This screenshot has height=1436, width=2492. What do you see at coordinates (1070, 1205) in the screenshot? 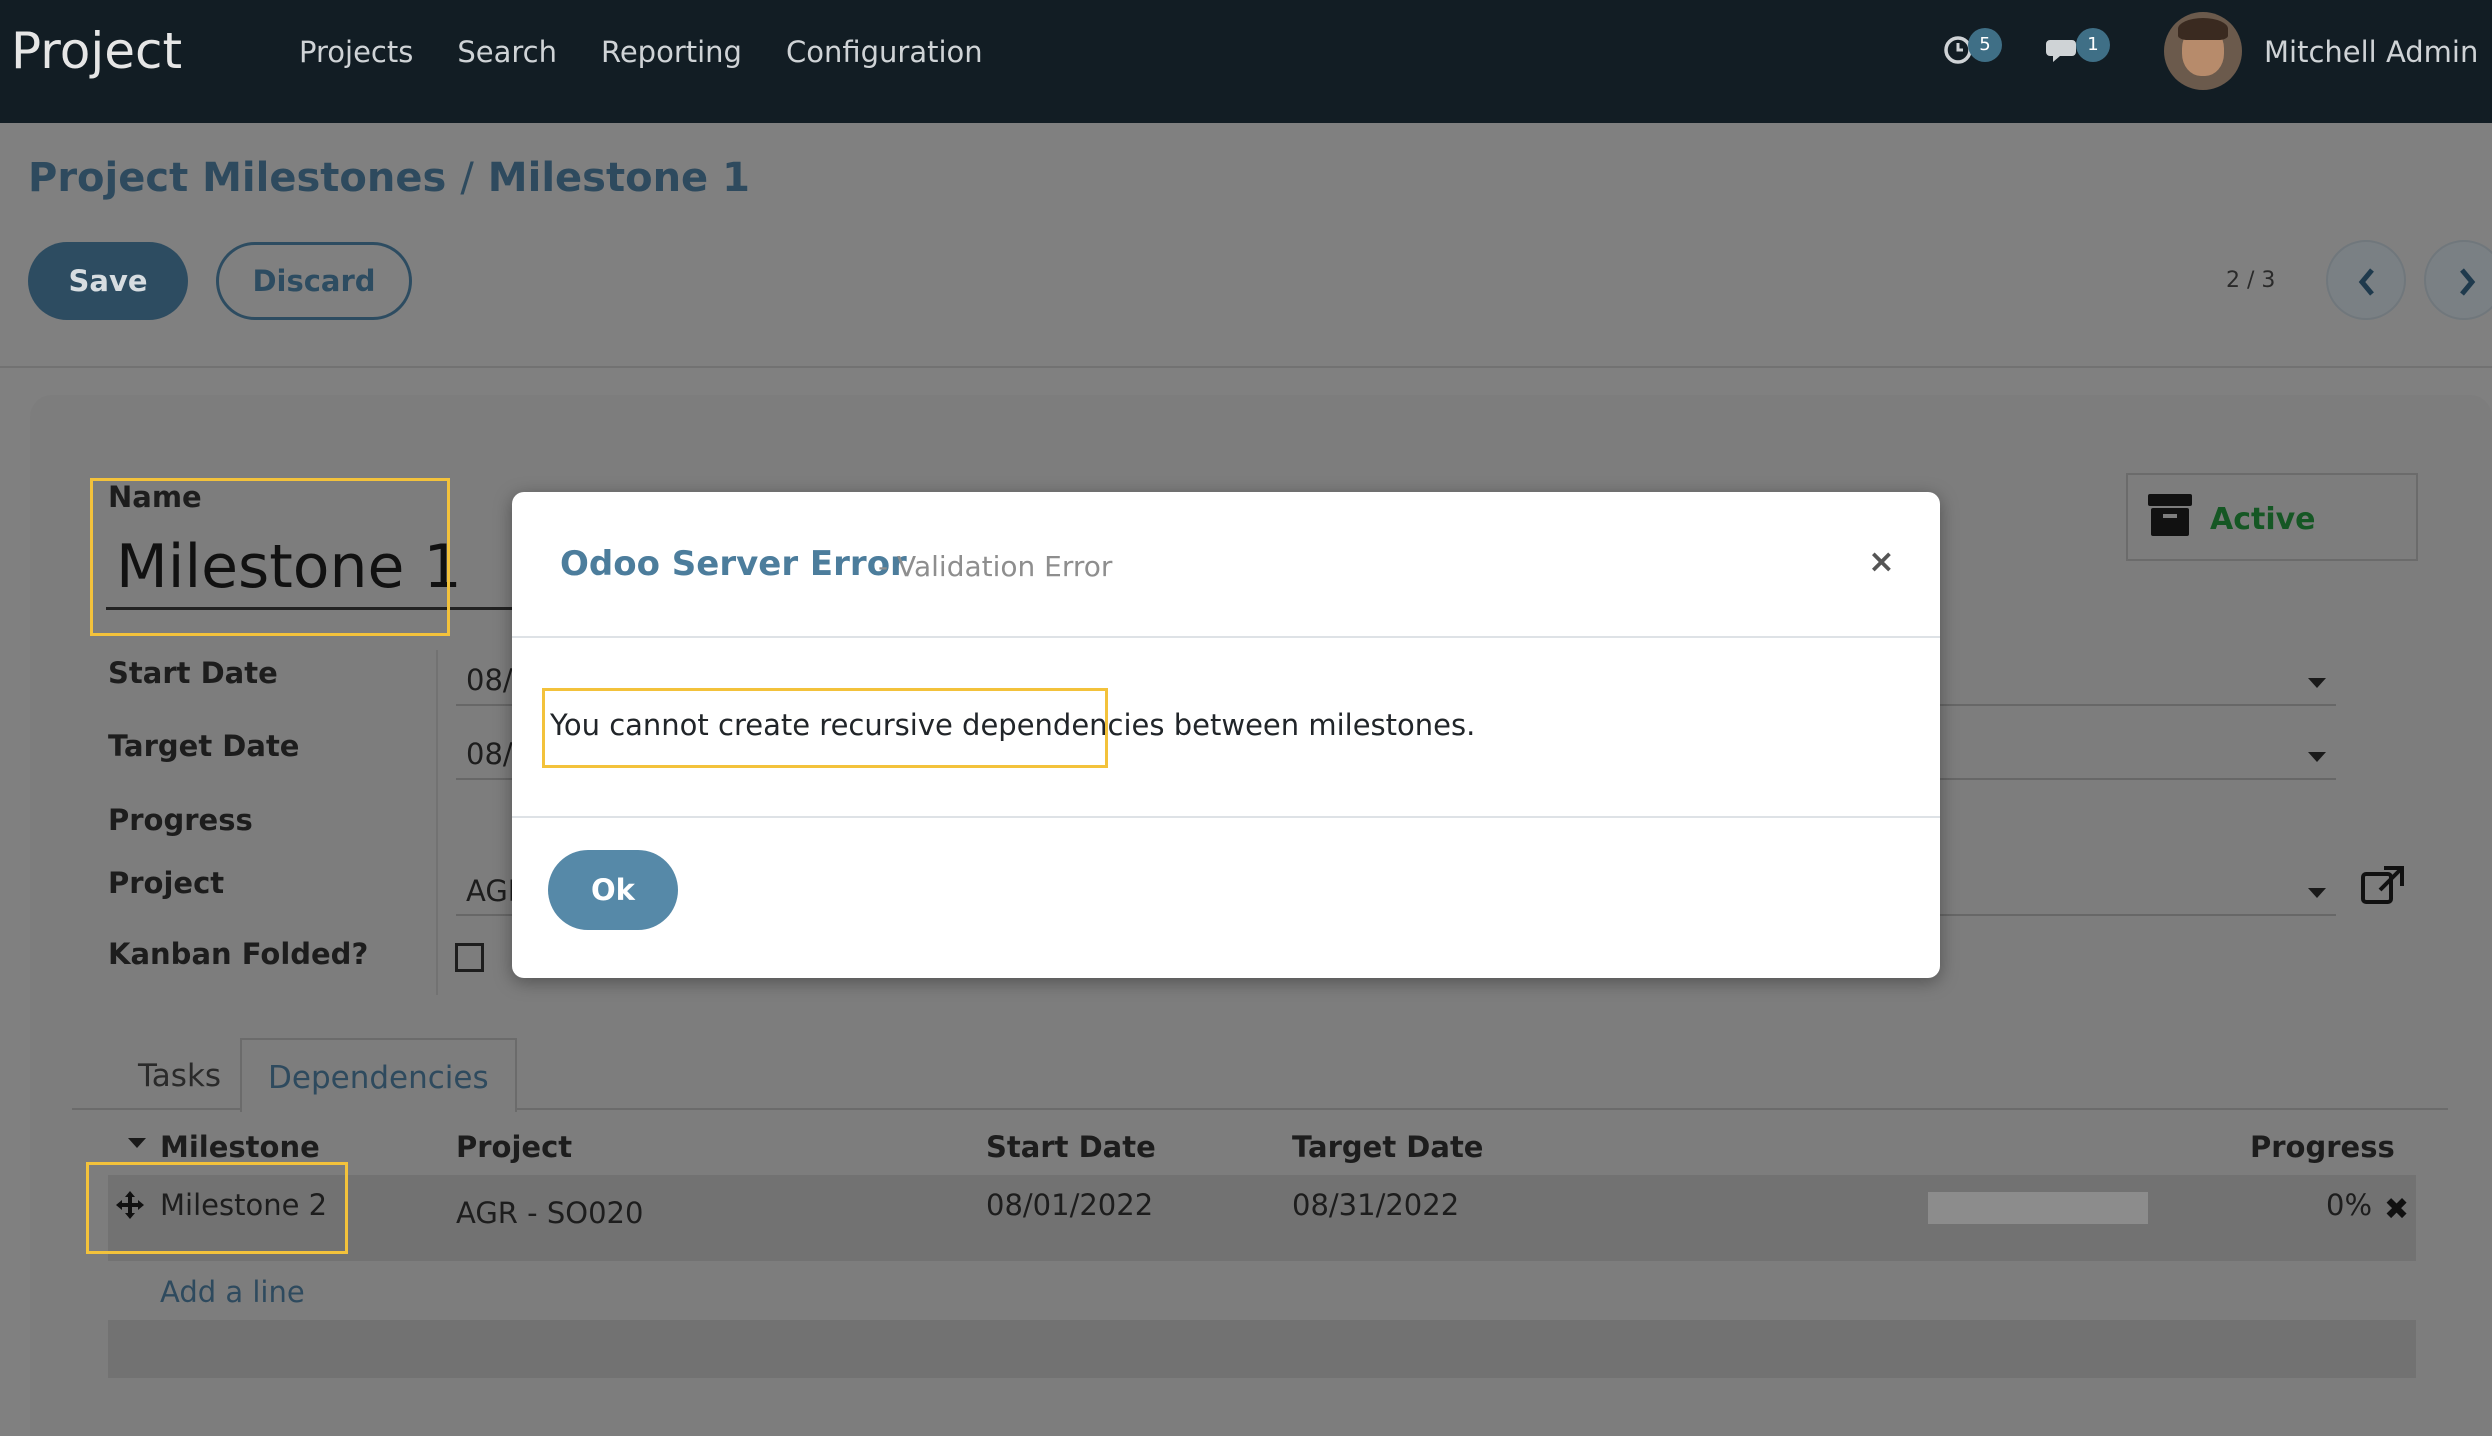
I see `row-start-date: 08/01/2022` at bounding box center [1070, 1205].